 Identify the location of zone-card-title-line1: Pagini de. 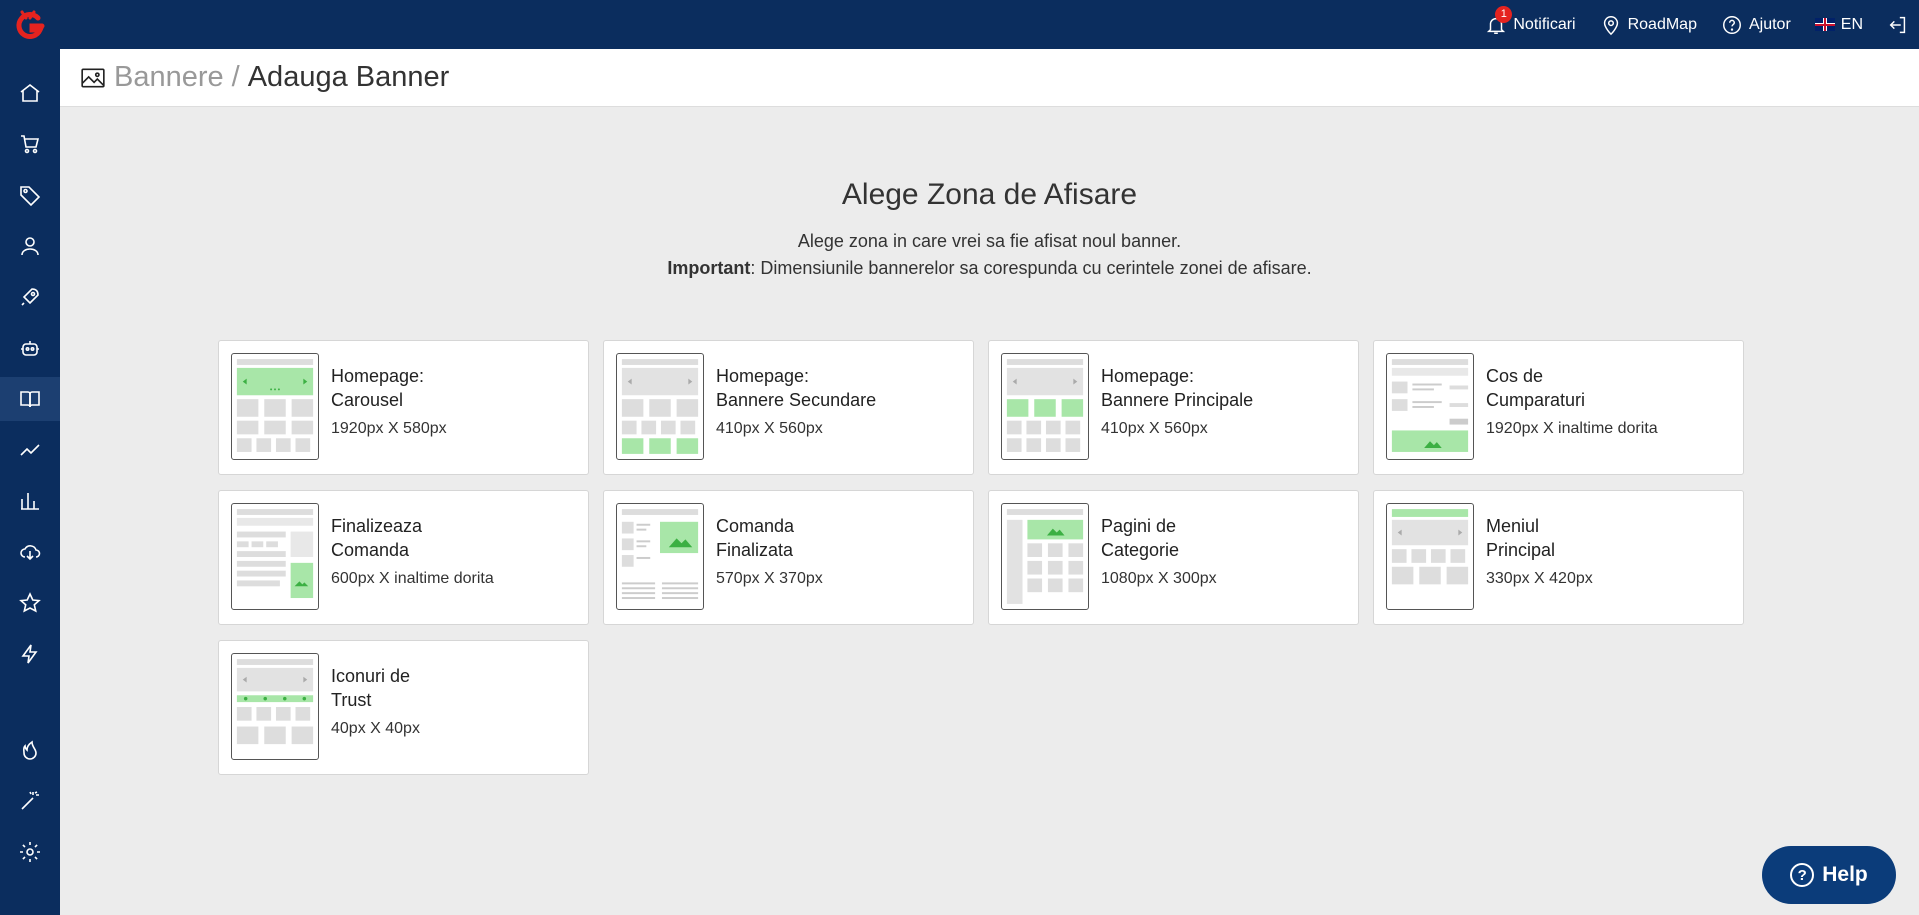
(1139, 526).